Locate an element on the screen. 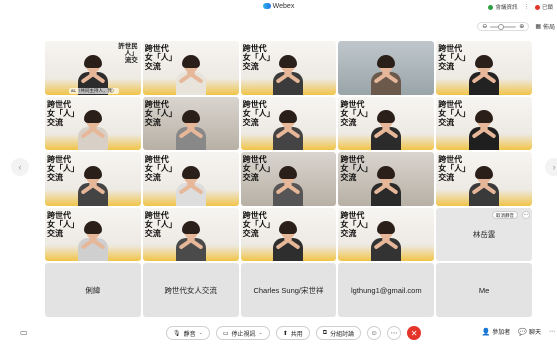 The width and height of the screenshot is (557, 345). shield-icon is located at coordinates (491, 8).